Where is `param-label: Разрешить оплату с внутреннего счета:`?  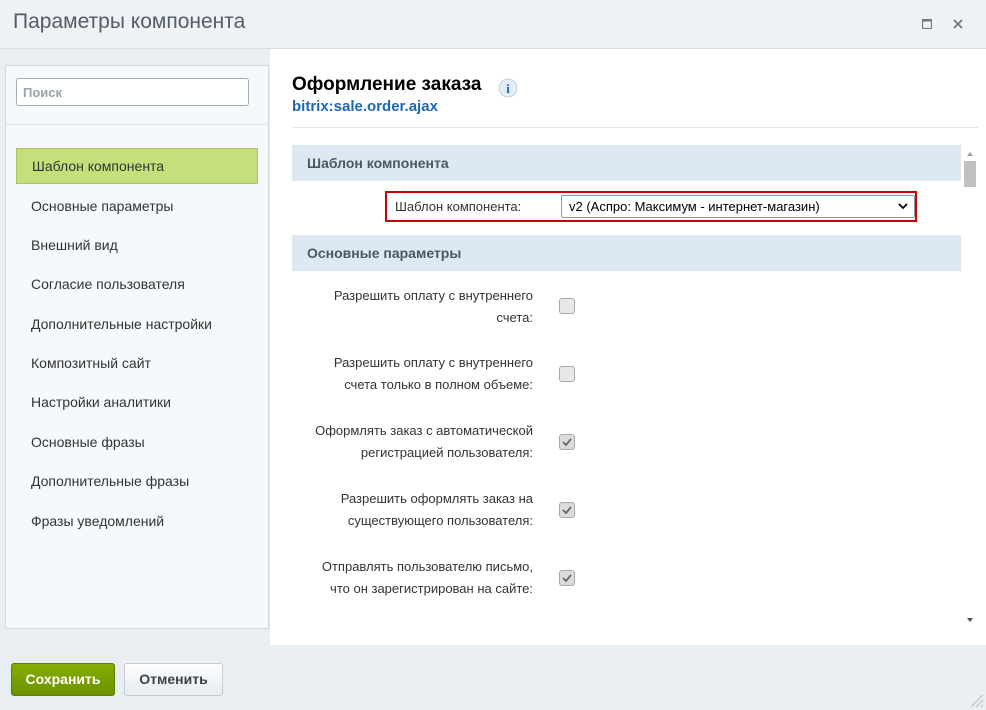 param-label: Разрешить оплату с внутреннего счета: is located at coordinates (403, 307).